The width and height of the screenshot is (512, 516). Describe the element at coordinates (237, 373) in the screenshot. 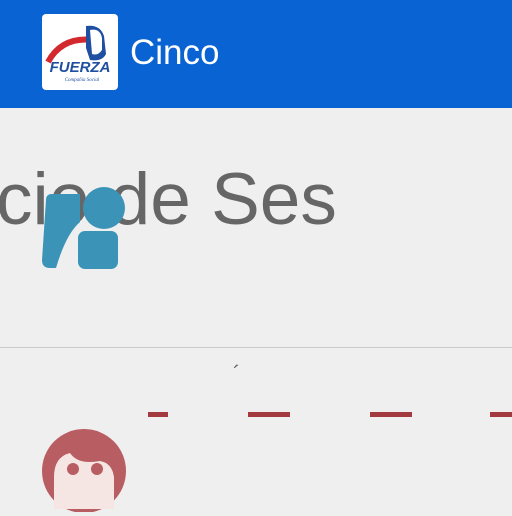

I see `accent-mark: ´` at that location.